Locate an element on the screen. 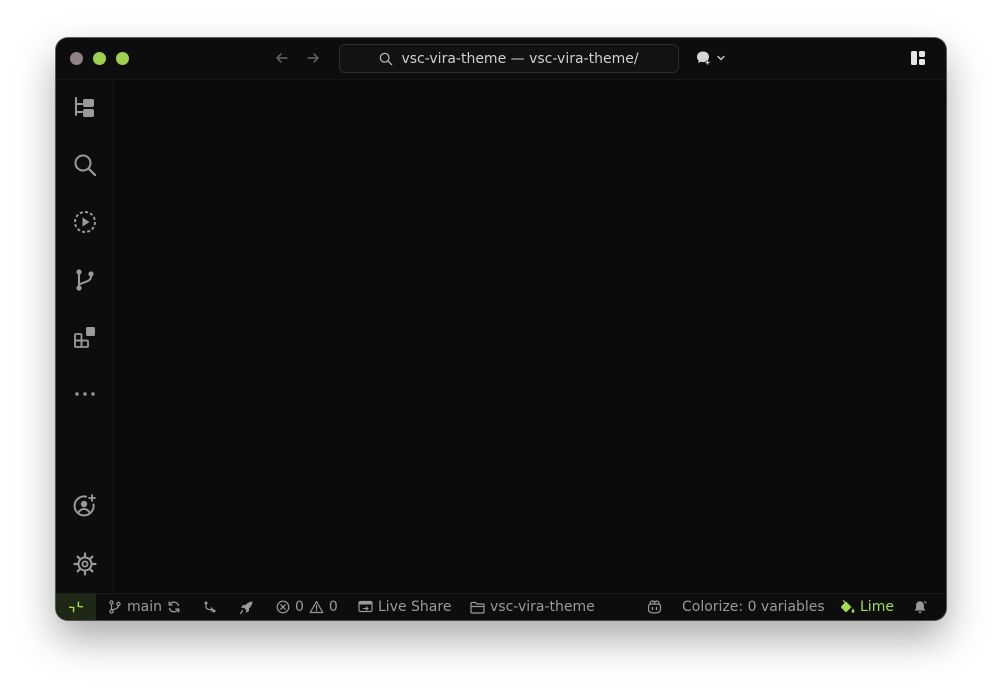 The width and height of the screenshot is (1003, 695). theme-status-button: Lime is located at coordinates (867, 607).